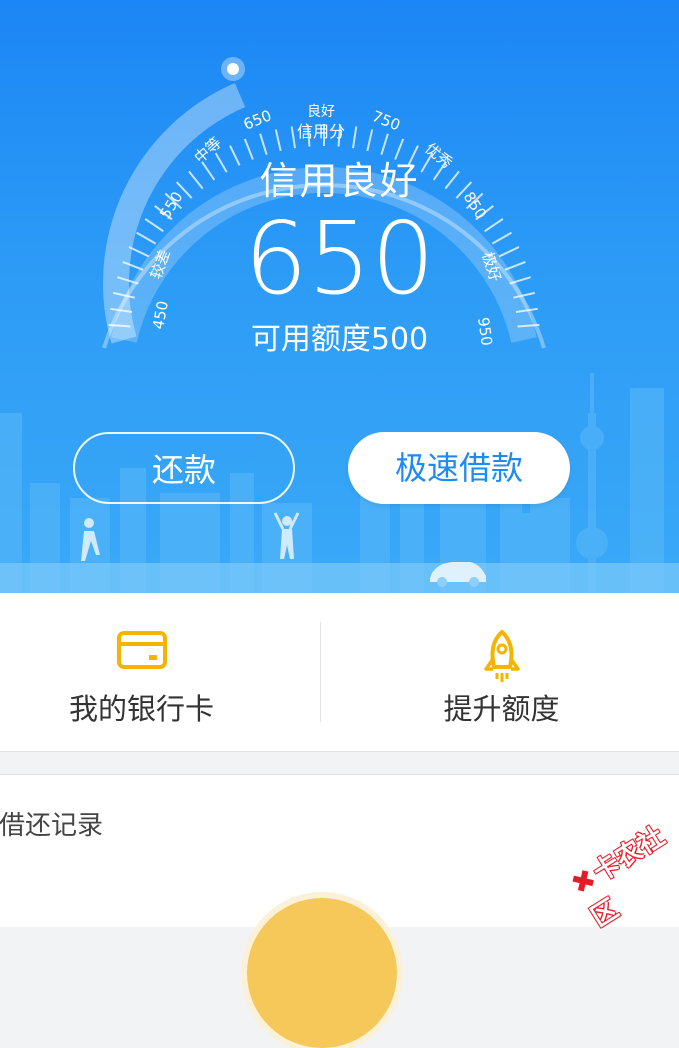  I want to click on loan-records-label: 借还记录, so click(52, 826).